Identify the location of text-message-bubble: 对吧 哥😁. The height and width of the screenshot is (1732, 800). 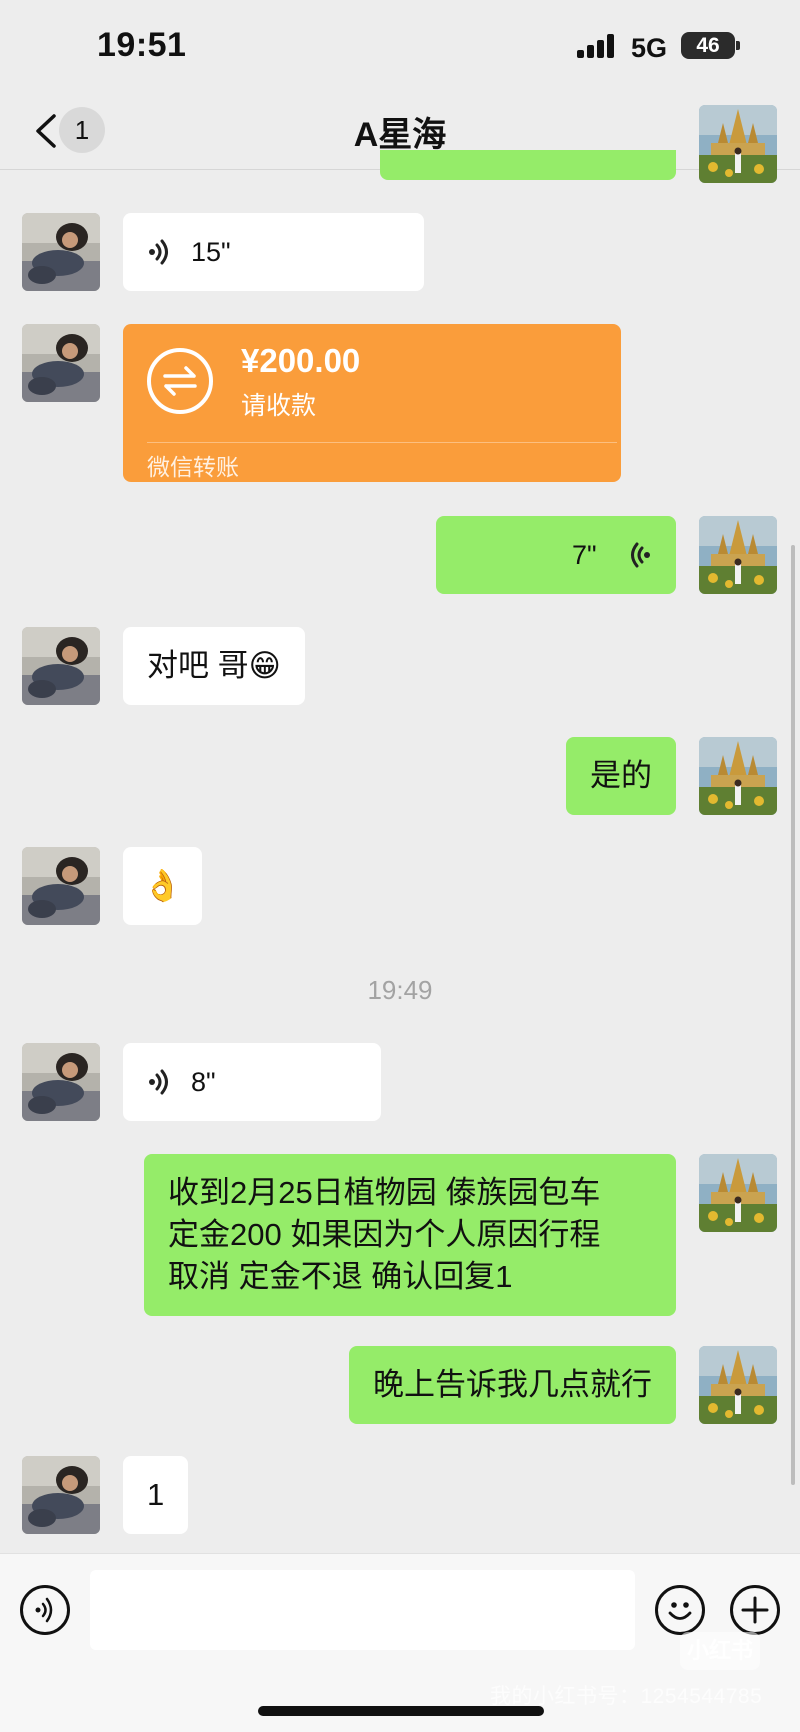
(214, 666).